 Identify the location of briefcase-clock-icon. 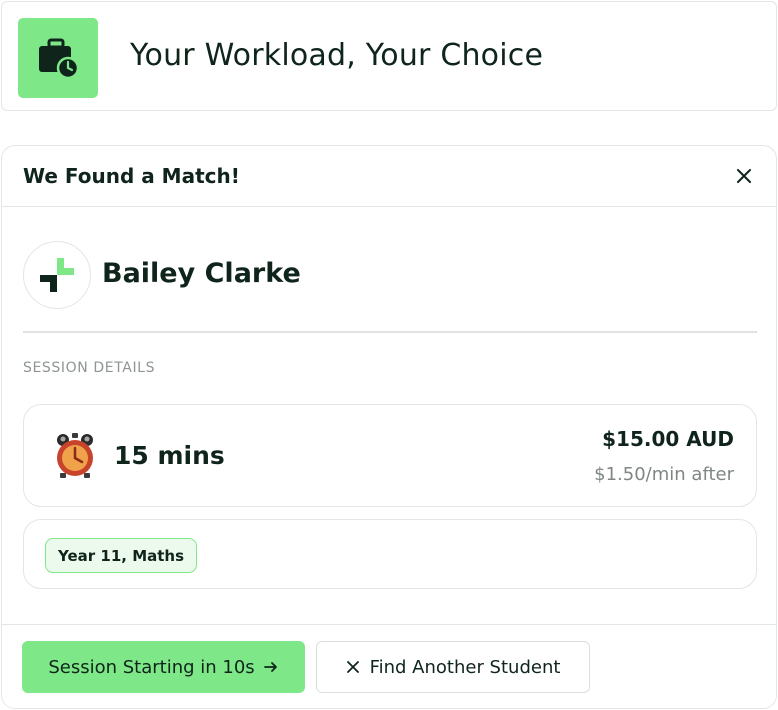
(59, 59).